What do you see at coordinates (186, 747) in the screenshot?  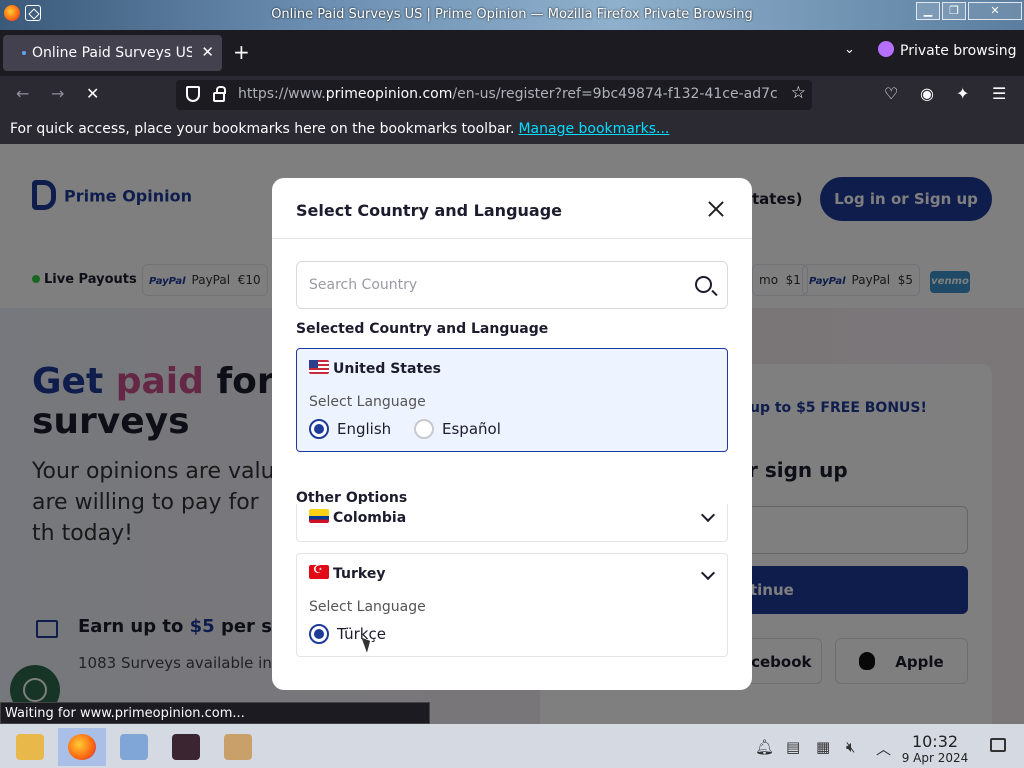 I see `terminal-icon` at bounding box center [186, 747].